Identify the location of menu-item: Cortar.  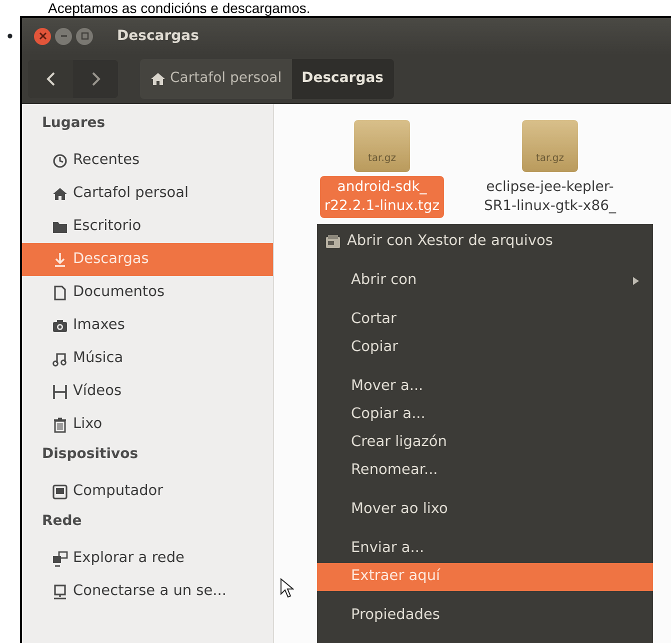
(485, 314).